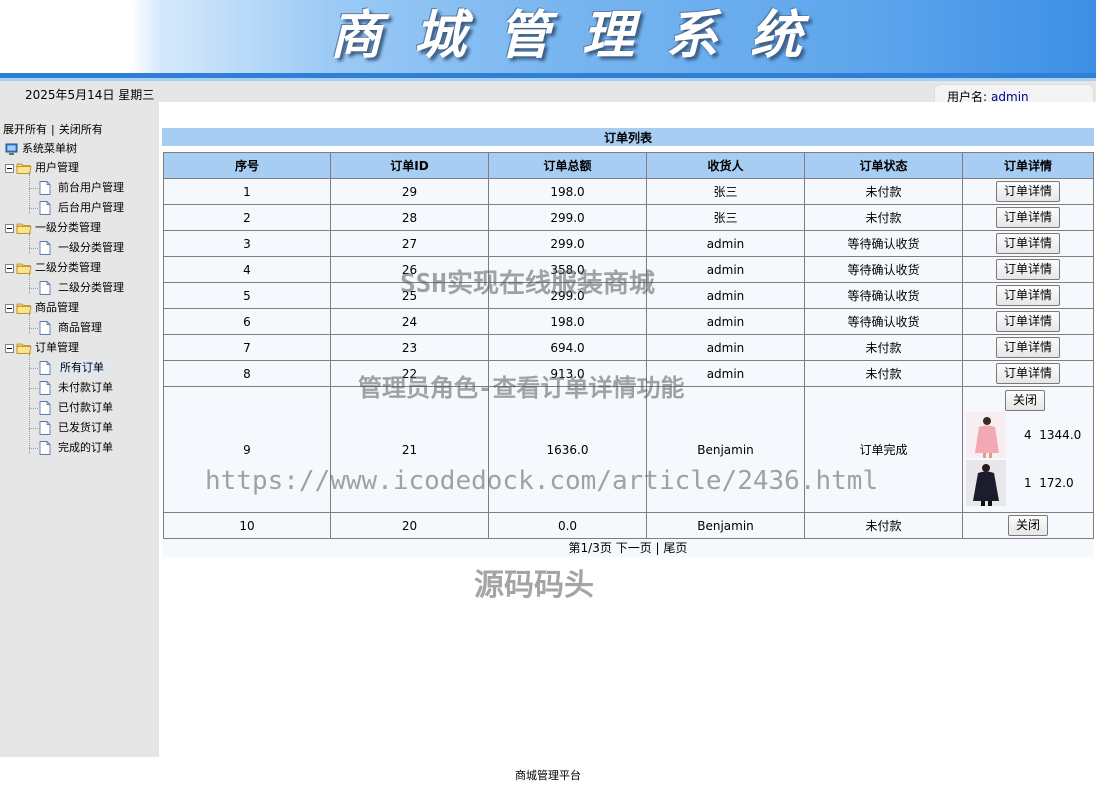  I want to click on table-row: 7 23 694.0 admin 未付款 订单详情, so click(628, 347).